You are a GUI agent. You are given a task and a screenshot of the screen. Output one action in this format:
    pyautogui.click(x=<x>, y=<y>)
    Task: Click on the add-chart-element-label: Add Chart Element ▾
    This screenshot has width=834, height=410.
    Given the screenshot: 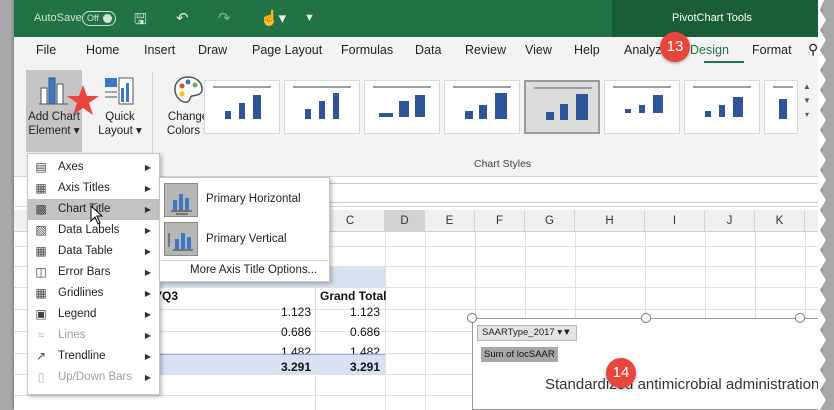 What is the action you would take?
    pyautogui.click(x=54, y=124)
    